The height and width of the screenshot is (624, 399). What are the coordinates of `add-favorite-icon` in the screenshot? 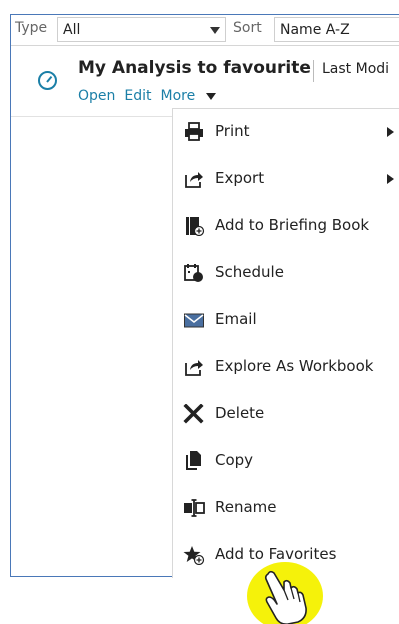 It's located at (194, 555).